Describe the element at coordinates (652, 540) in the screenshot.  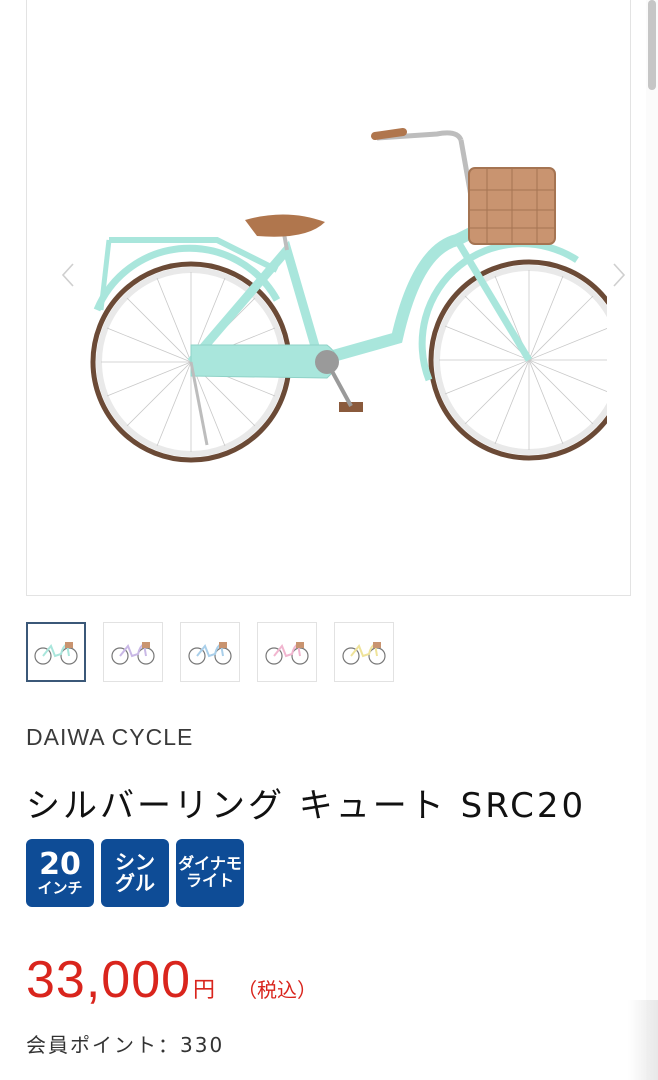
I see `page-scrollbar-track` at that location.